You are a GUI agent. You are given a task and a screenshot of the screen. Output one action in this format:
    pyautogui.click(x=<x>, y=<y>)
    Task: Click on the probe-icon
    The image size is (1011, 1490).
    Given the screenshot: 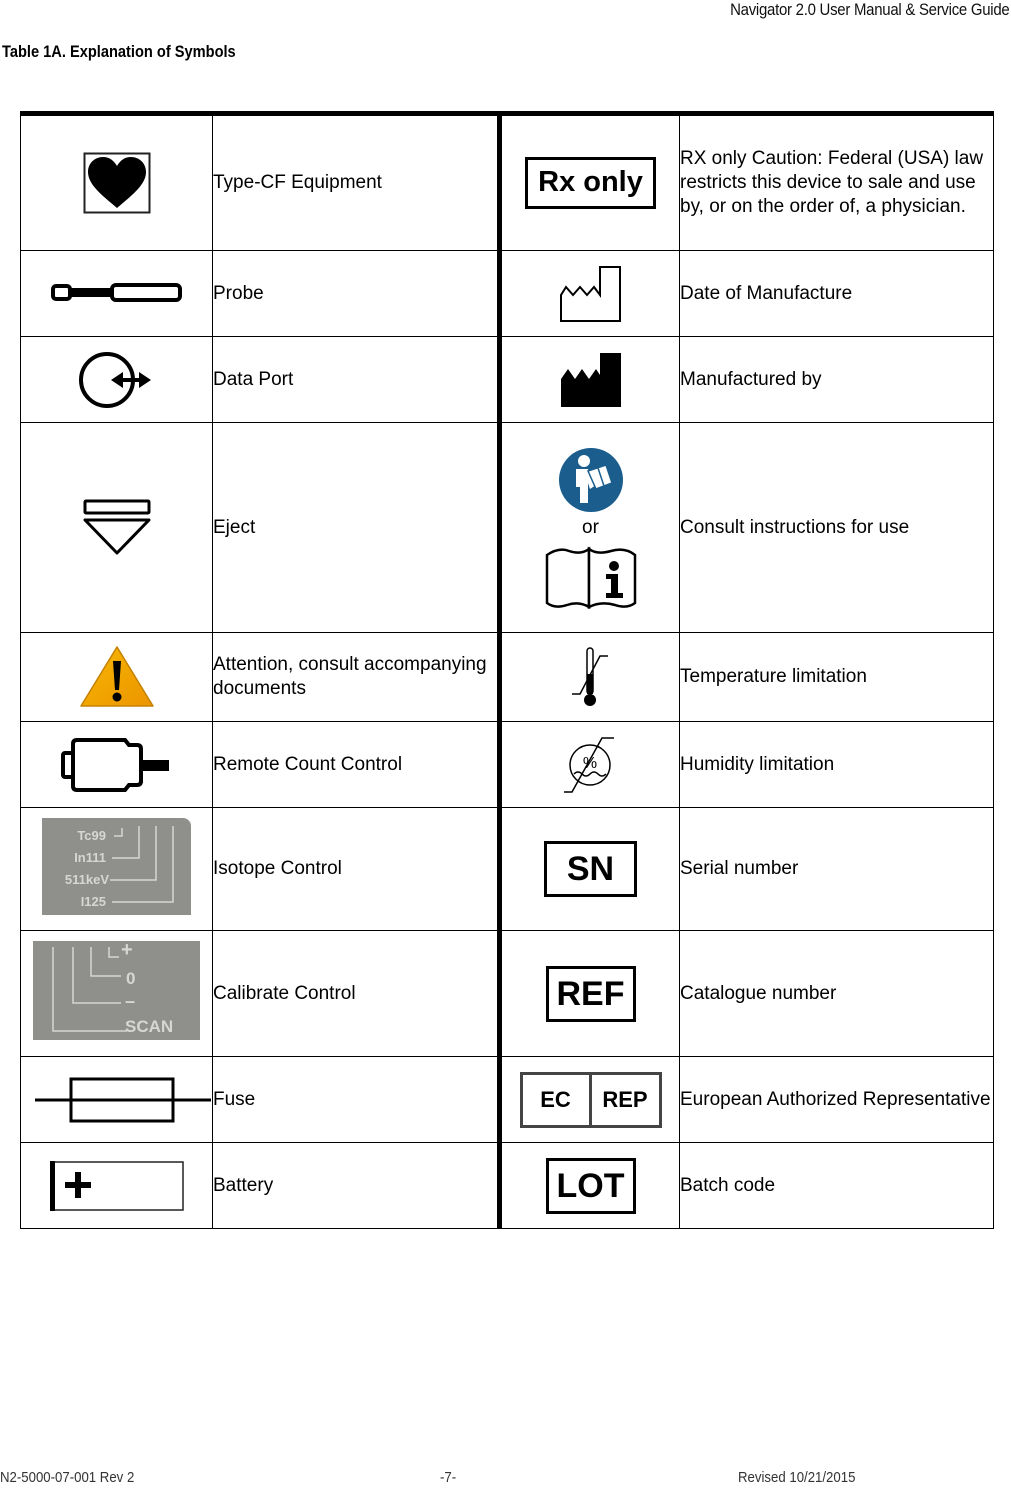 What is the action you would take?
    pyautogui.click(x=116, y=293)
    